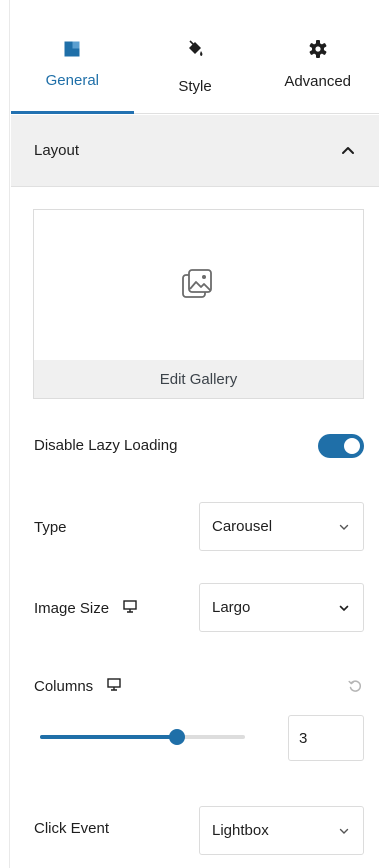  What do you see at coordinates (195, 86) in the screenshot?
I see `tab-style-label: Style` at bounding box center [195, 86].